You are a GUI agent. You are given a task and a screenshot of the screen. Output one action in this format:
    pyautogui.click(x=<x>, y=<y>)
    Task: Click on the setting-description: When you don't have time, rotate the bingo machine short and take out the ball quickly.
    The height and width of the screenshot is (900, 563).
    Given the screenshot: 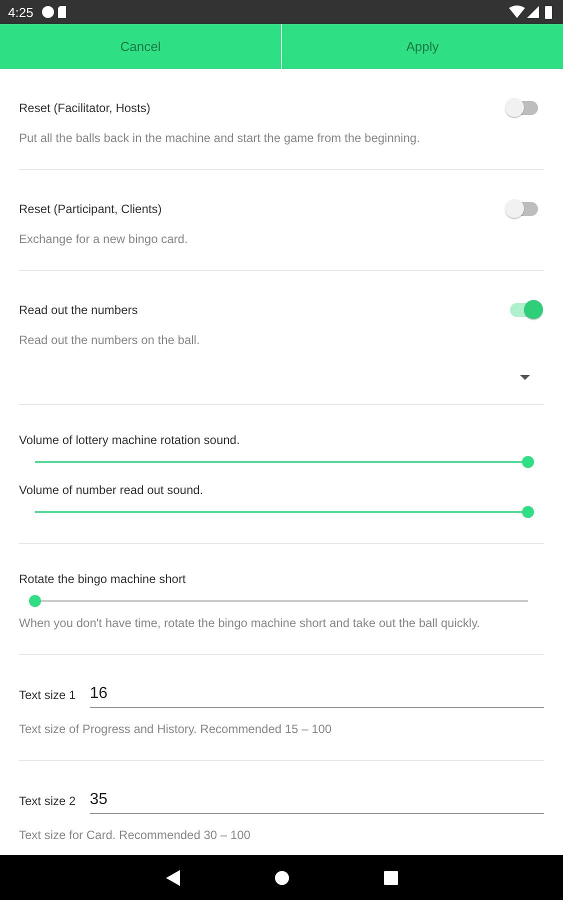 What is the action you would take?
    pyautogui.click(x=250, y=623)
    